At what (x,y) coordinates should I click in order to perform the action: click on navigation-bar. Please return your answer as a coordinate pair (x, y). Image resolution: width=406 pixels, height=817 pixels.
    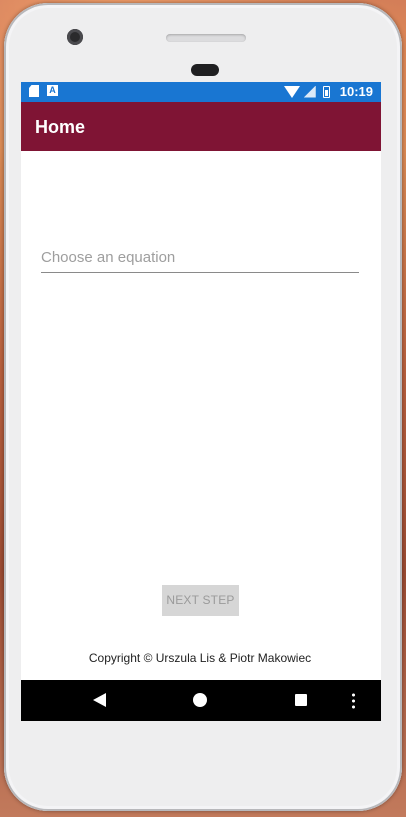
    Looking at the image, I should click on (201, 700).